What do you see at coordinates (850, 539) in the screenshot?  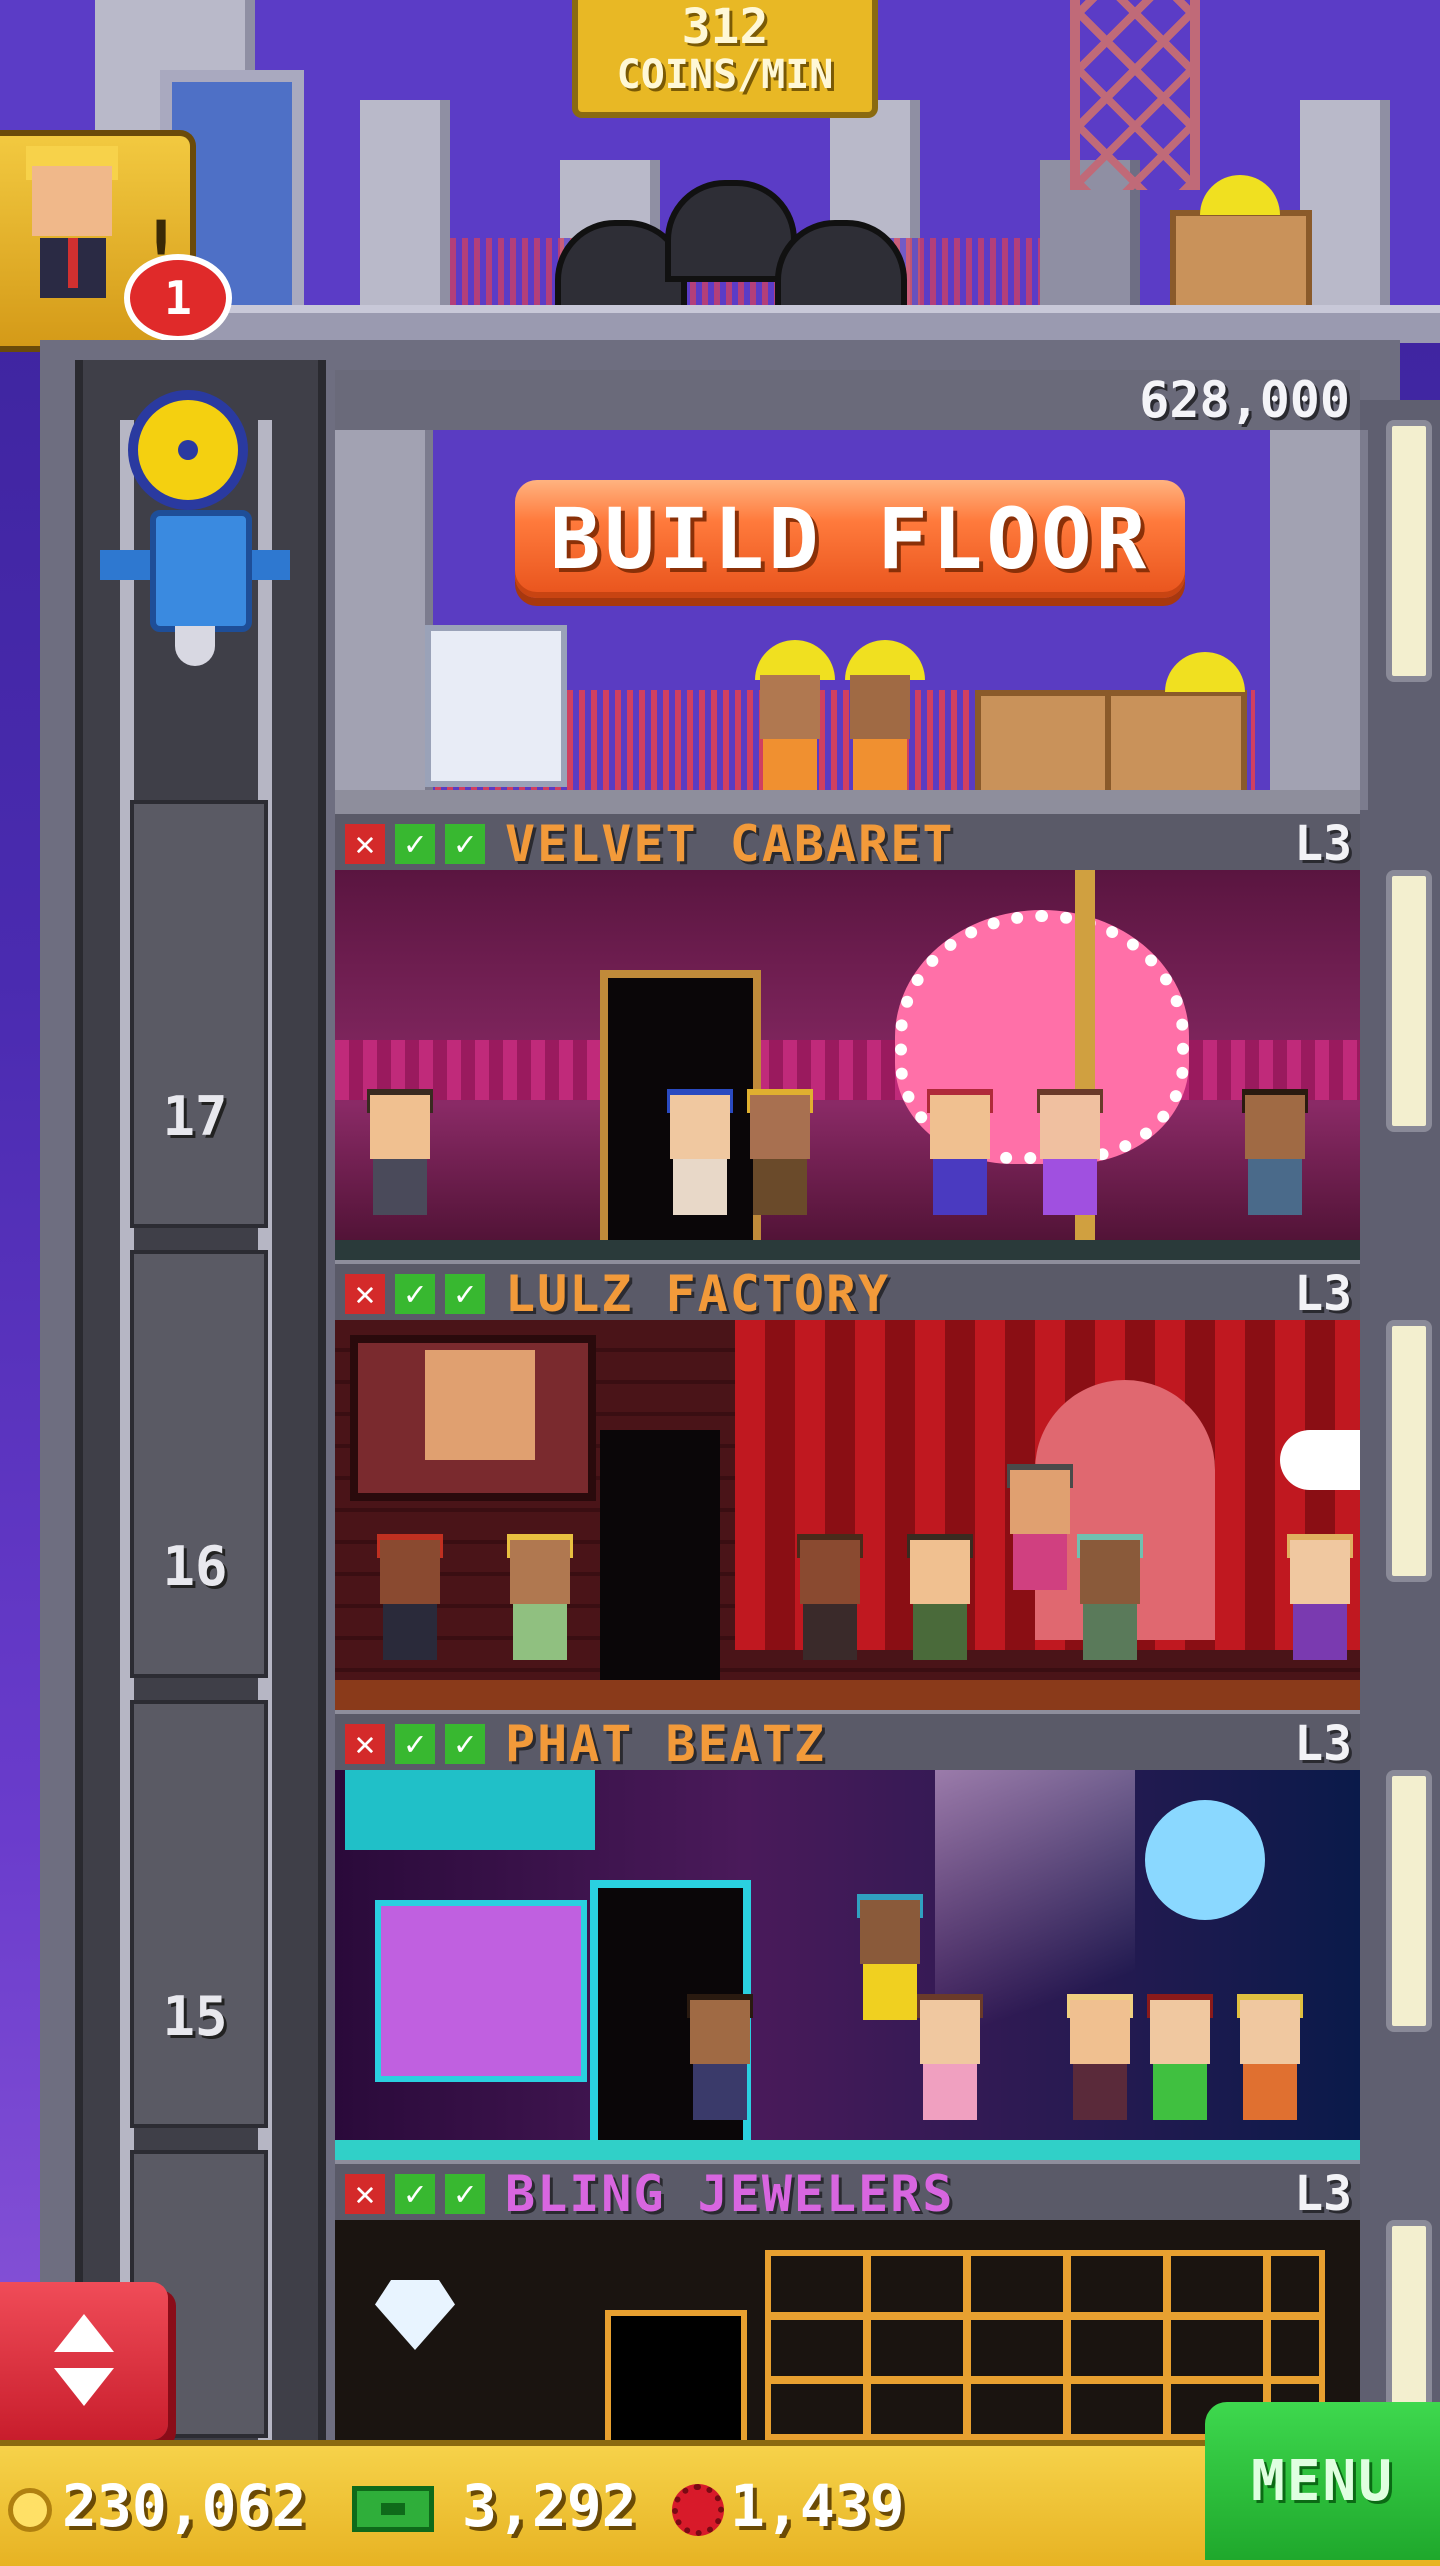 I see `build-floor-button: BUILD FLOOR` at bounding box center [850, 539].